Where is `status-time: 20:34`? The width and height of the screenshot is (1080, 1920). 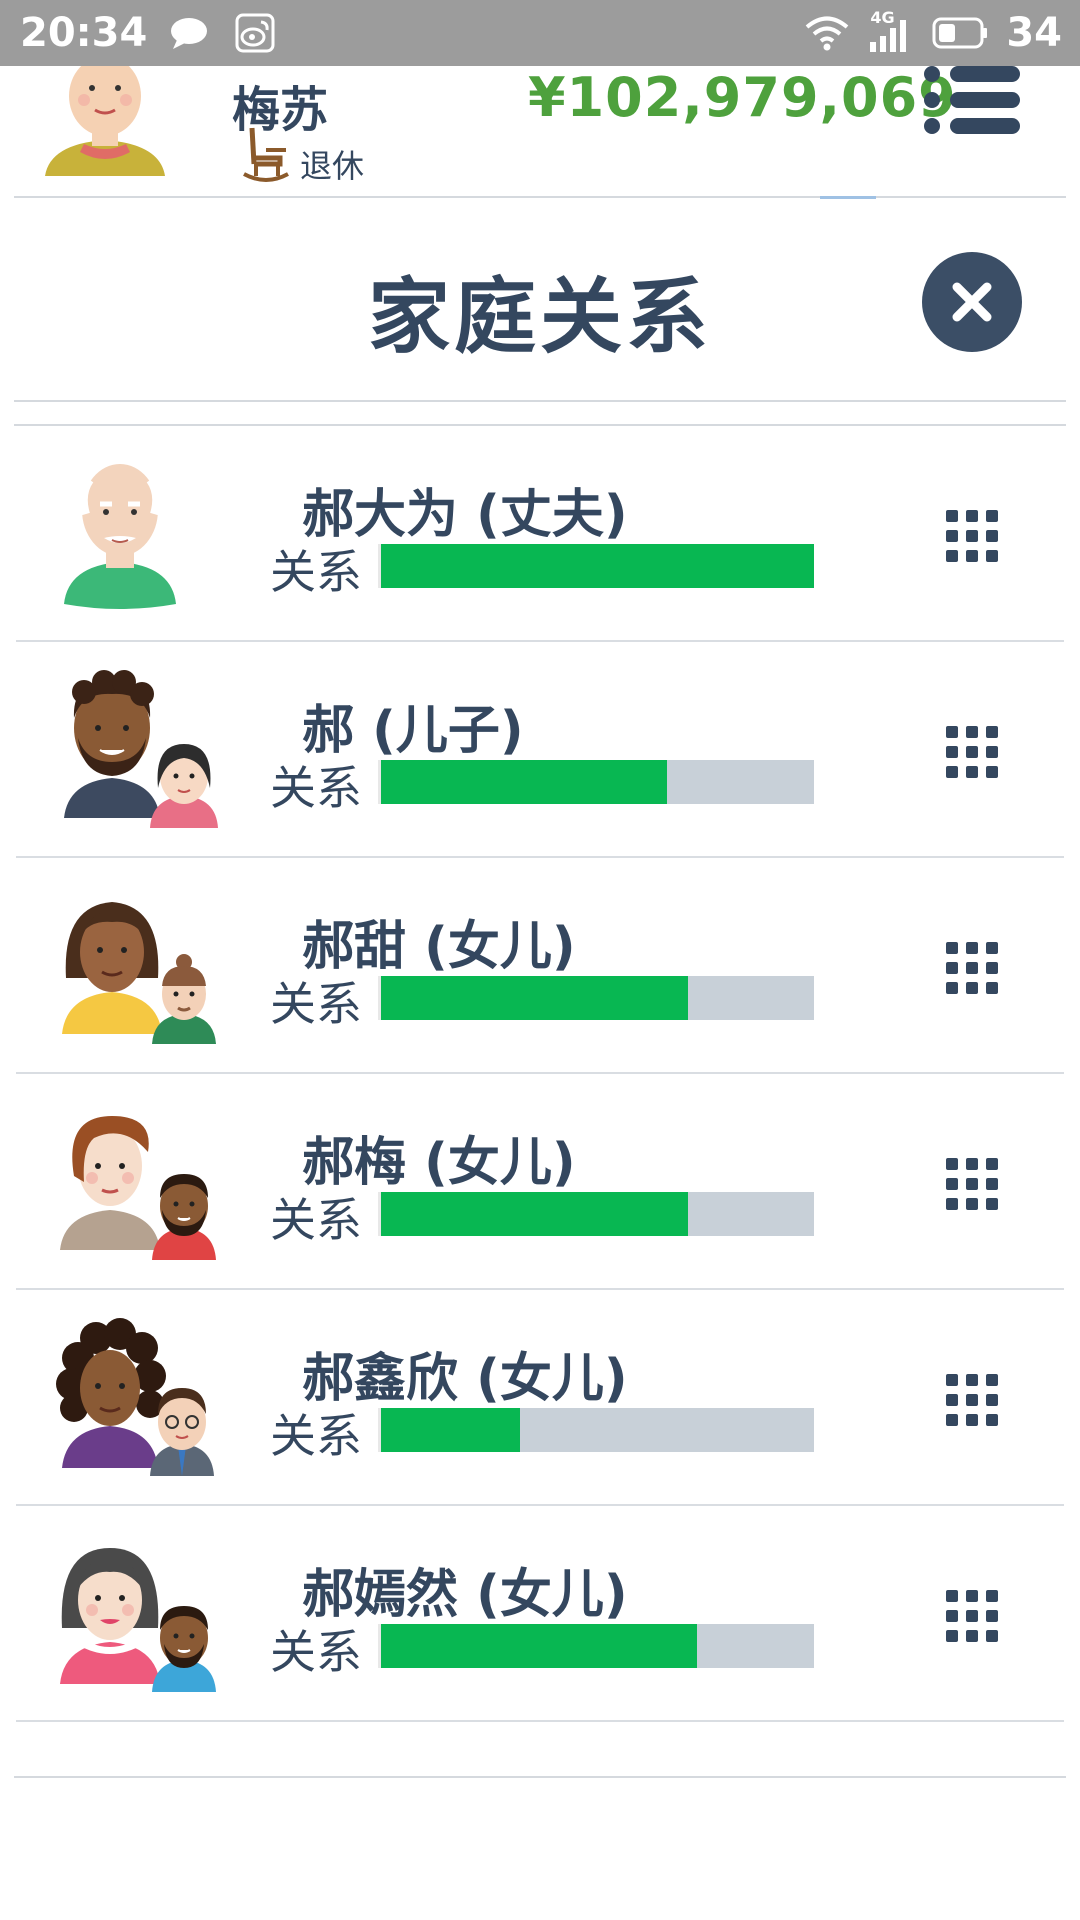 status-time: 20:34 is located at coordinates (84, 33).